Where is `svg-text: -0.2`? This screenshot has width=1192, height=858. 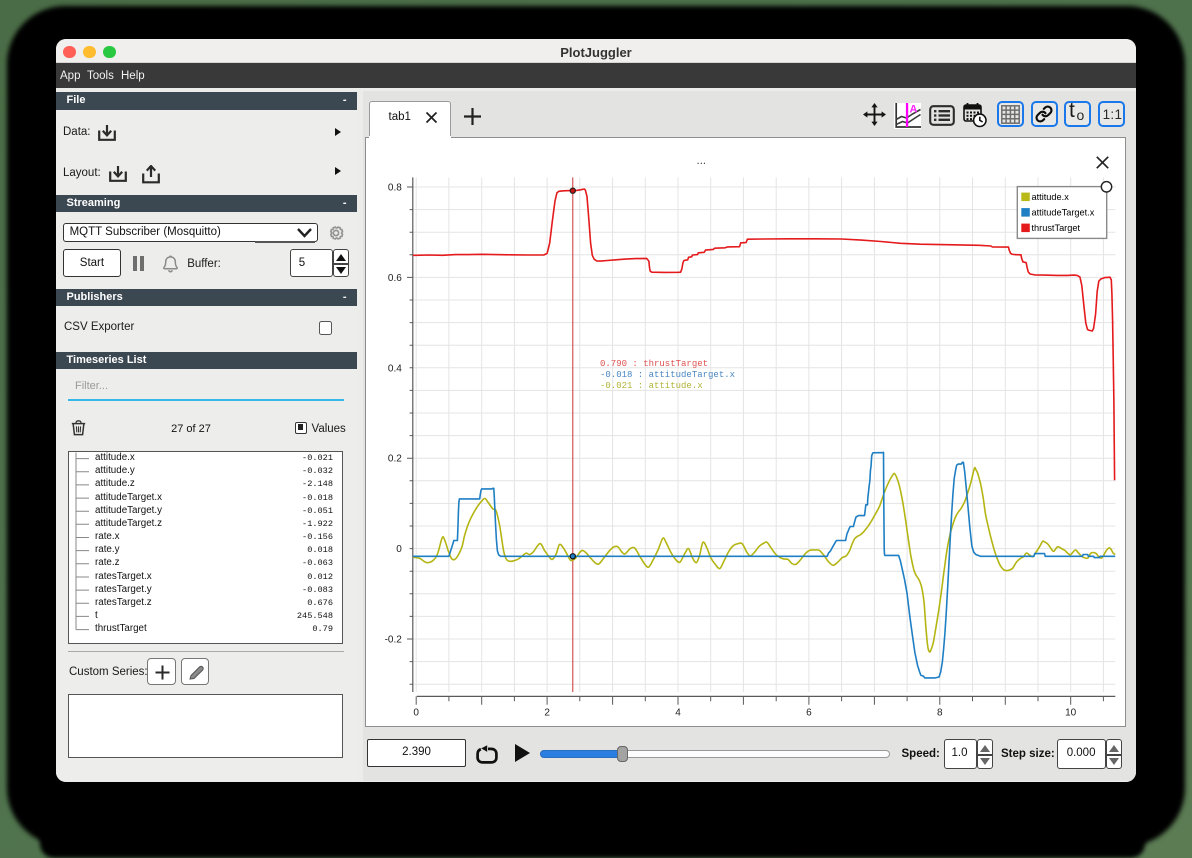
svg-text: -0.2 is located at coordinates (393, 639).